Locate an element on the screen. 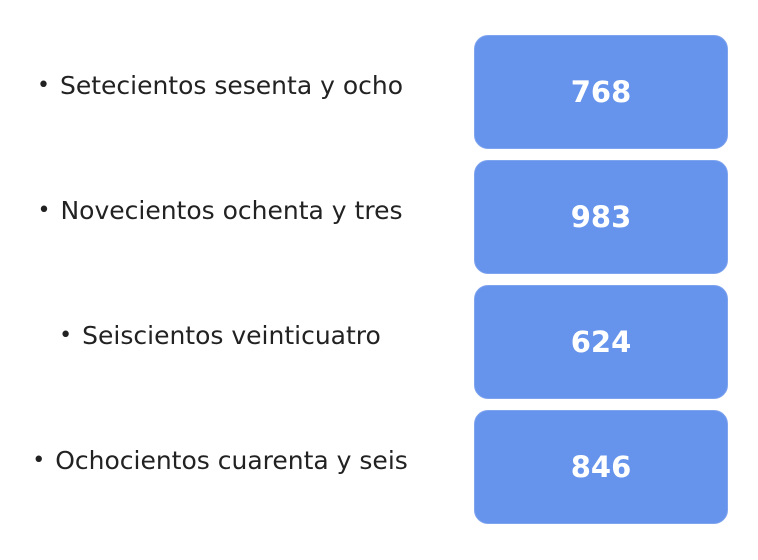 The image size is (758, 560). word-label: • Ochocientos cuarenta y seis is located at coordinates (220, 460).